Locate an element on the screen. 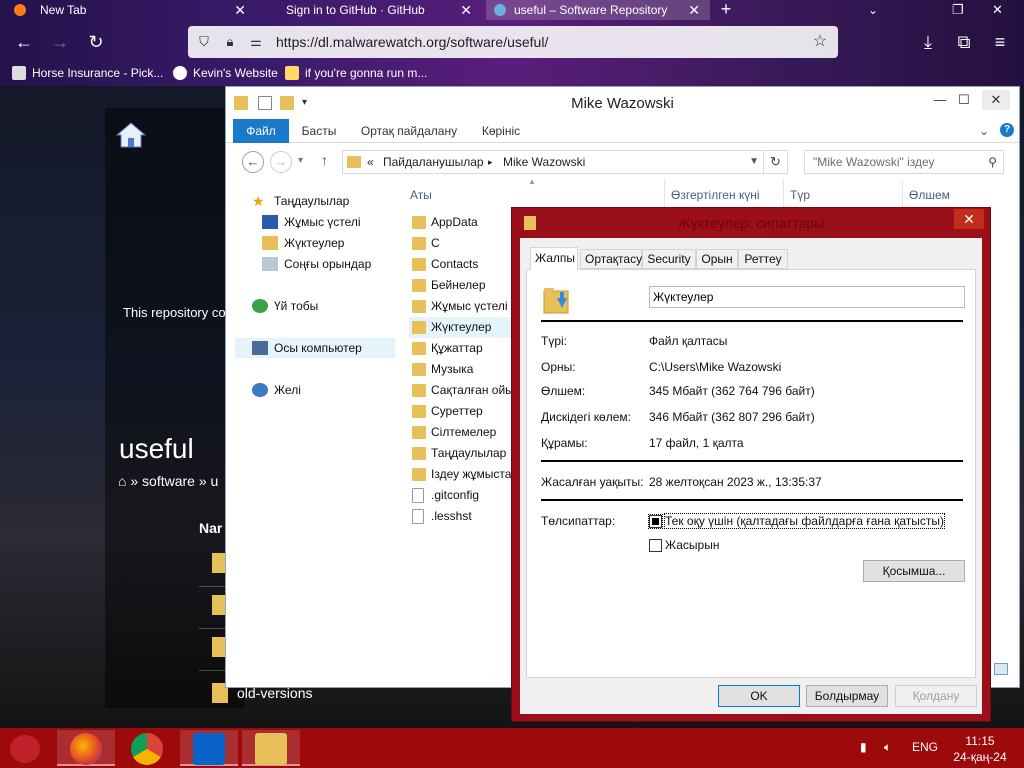 This screenshot has height=768, width=1024. folder-name-input: Жүктеулер is located at coordinates (807, 297).